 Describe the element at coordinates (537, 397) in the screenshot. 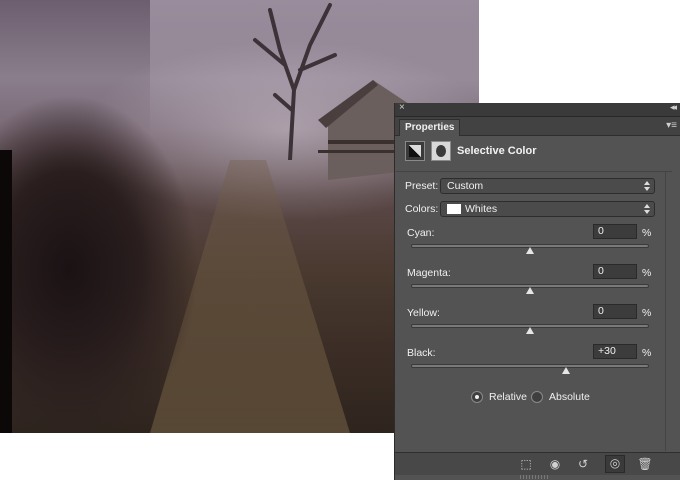

I see `radio-absolute` at that location.